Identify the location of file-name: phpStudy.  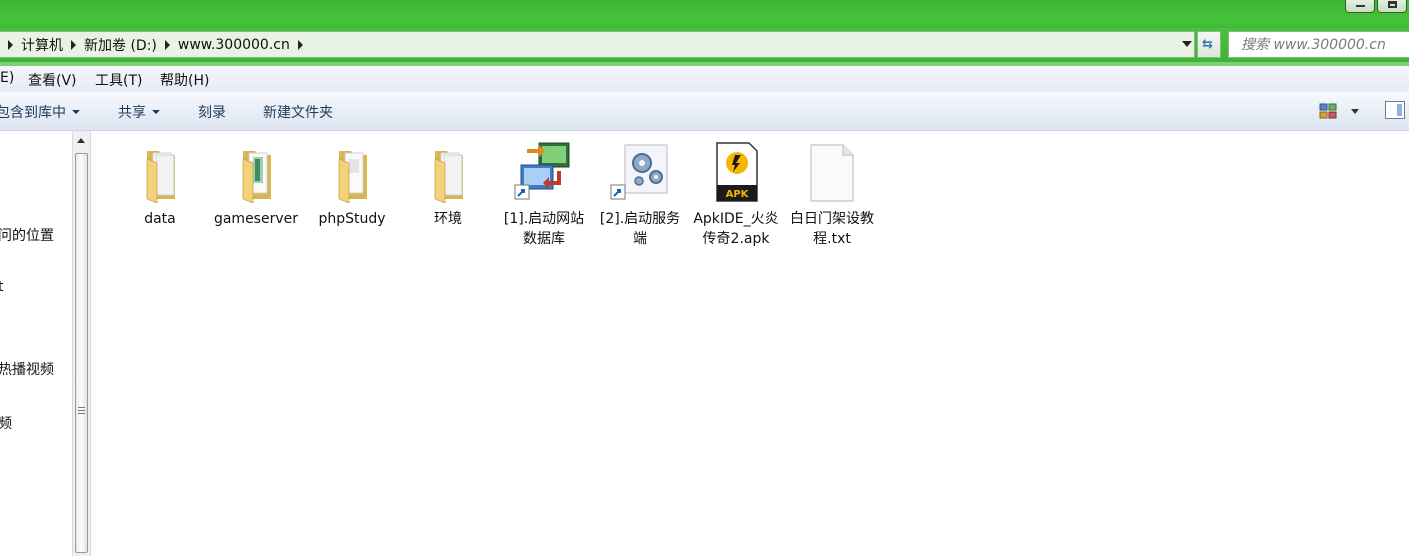
(352, 219).